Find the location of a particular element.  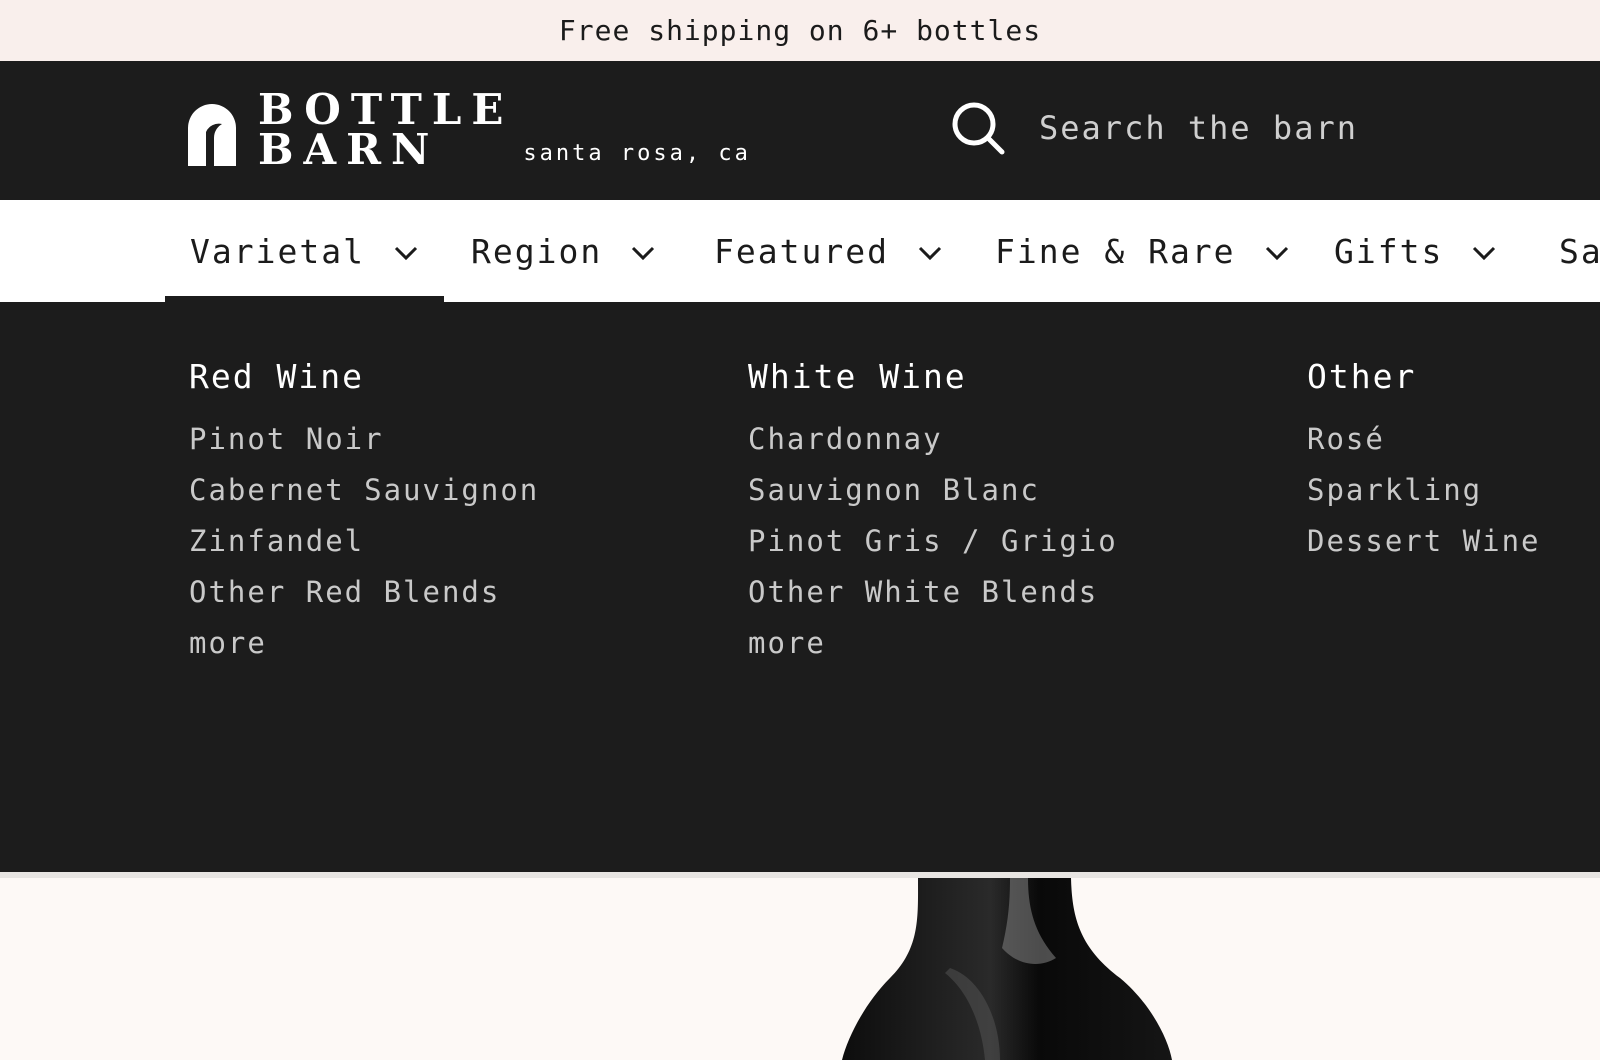

nav-item-fine-rare: Fine & Rare is located at coordinates (1142, 251).